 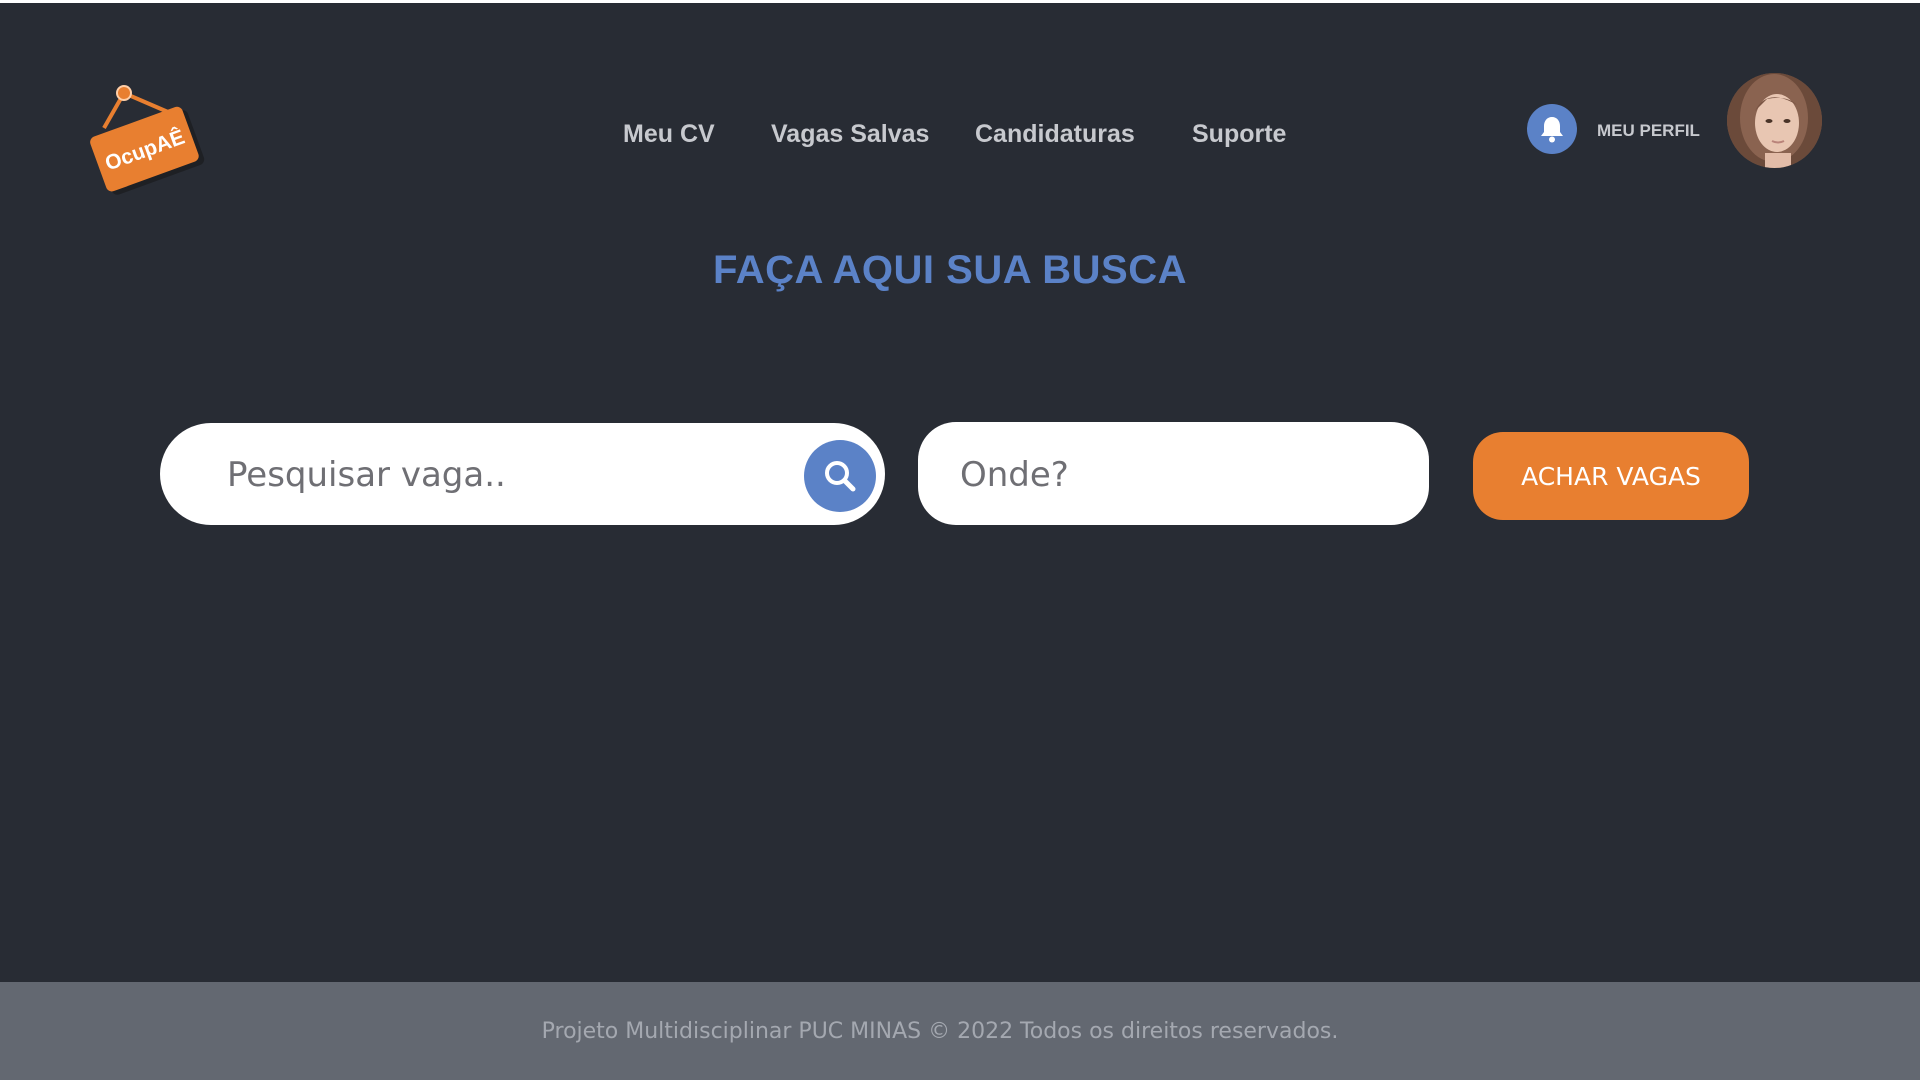 What do you see at coordinates (1648, 131) in the screenshot?
I see `profile-link: MEU PERFIL` at bounding box center [1648, 131].